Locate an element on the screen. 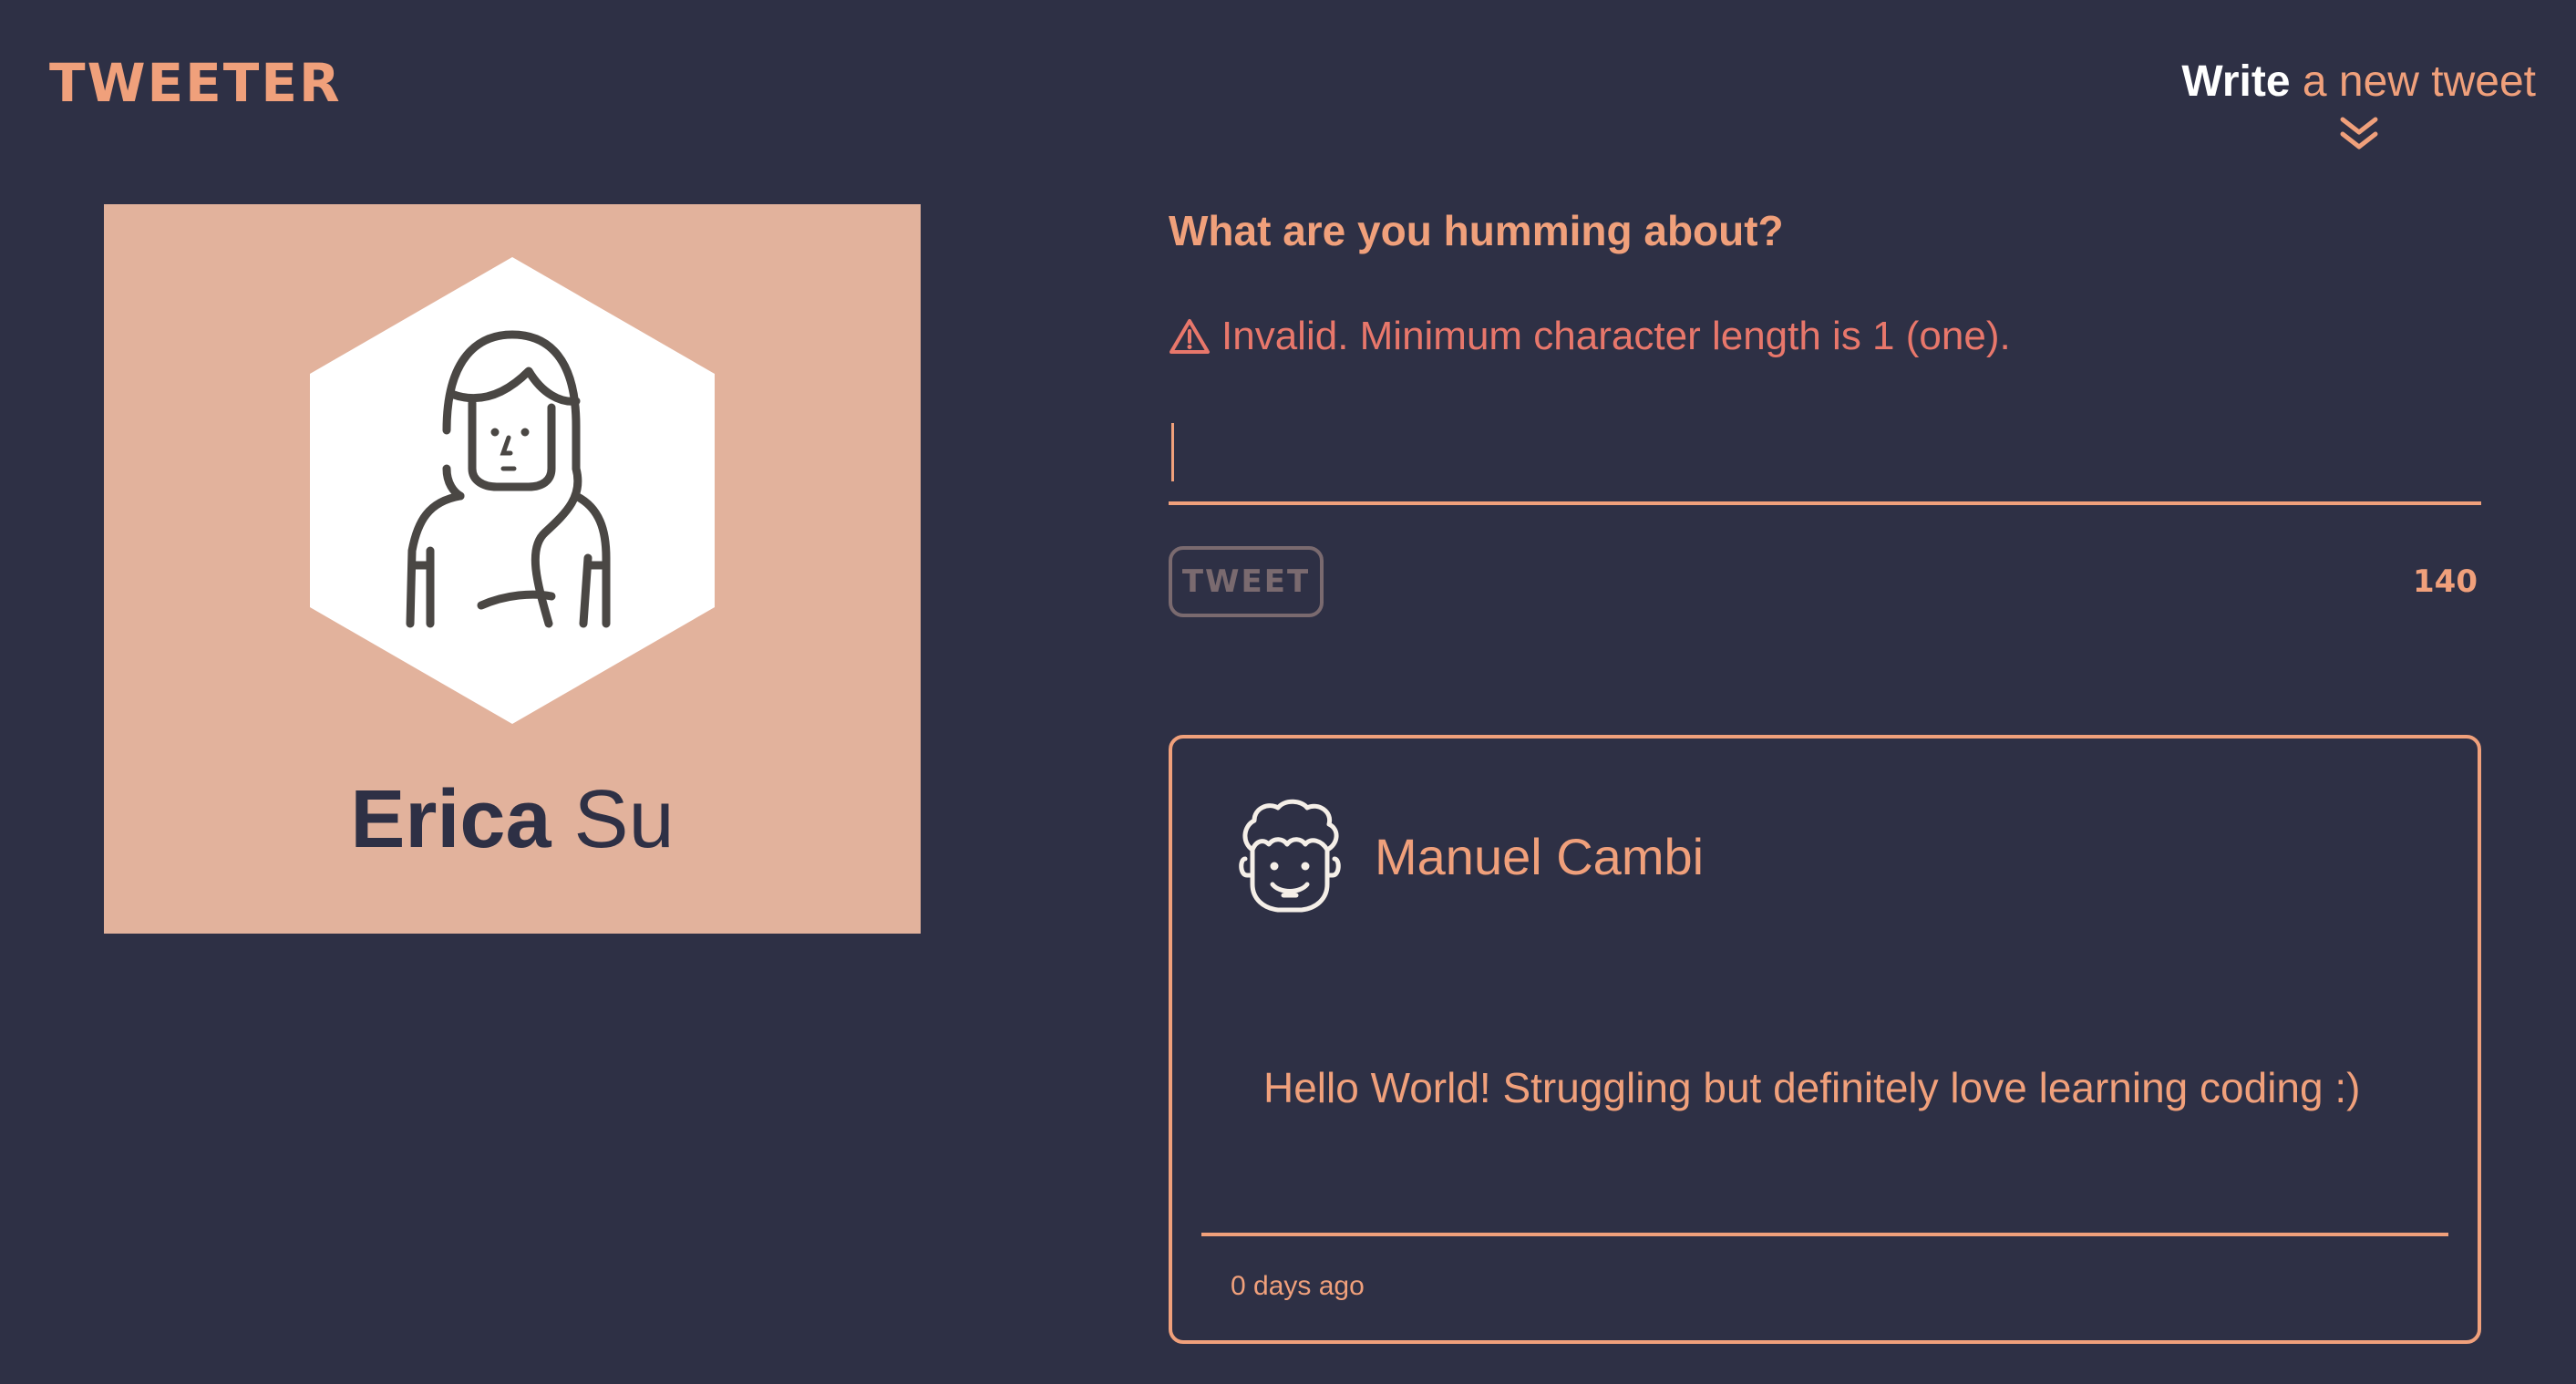 This screenshot has height=1384, width=2576. tweet-text-input is located at coordinates (1825, 452).